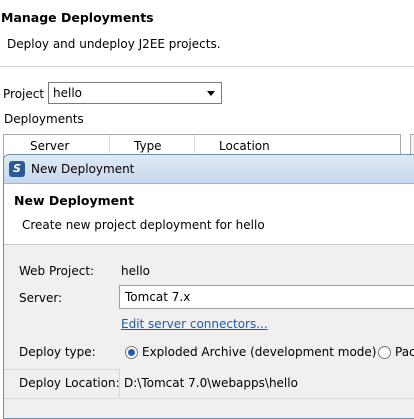 This screenshot has height=419, width=414. Describe the element at coordinates (135, 93) in the screenshot. I see `project-select: hello` at that location.